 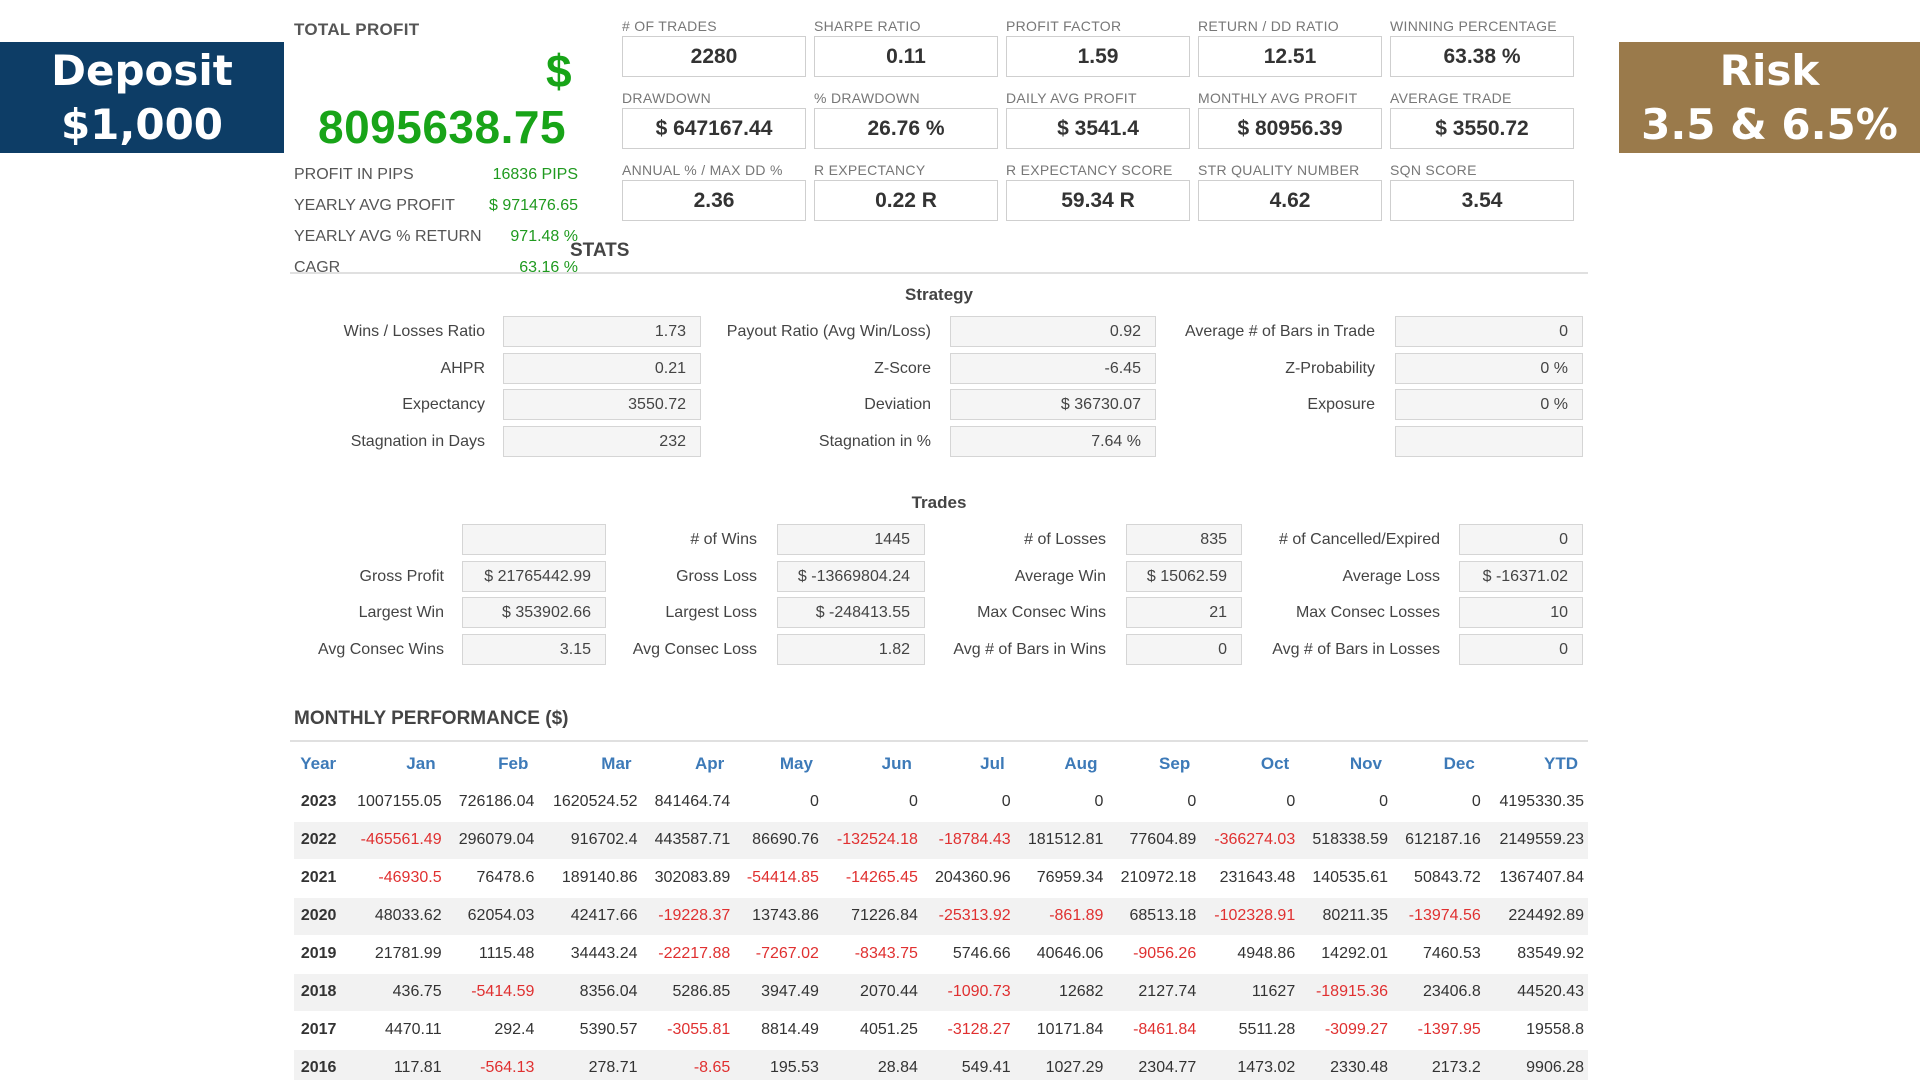 I want to click on month-cell: 140535.61, so click(x=1345, y=877).